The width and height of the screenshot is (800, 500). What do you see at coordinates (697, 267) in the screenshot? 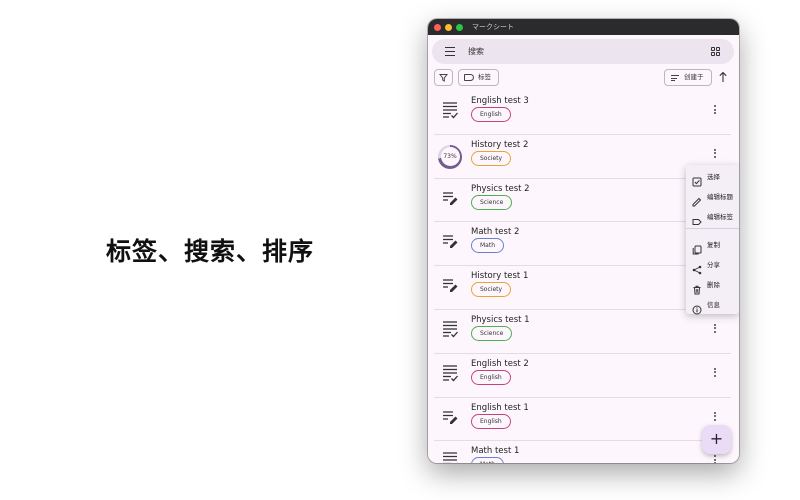
I see `share-icon` at bounding box center [697, 267].